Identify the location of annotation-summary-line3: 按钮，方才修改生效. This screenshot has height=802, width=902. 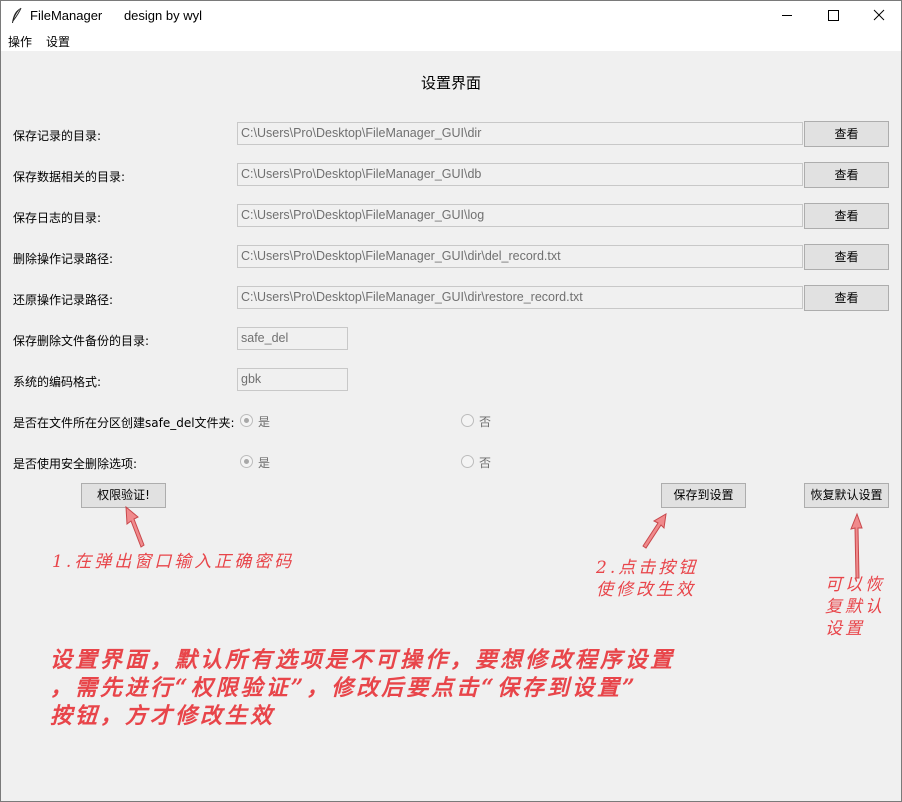
(163, 716).